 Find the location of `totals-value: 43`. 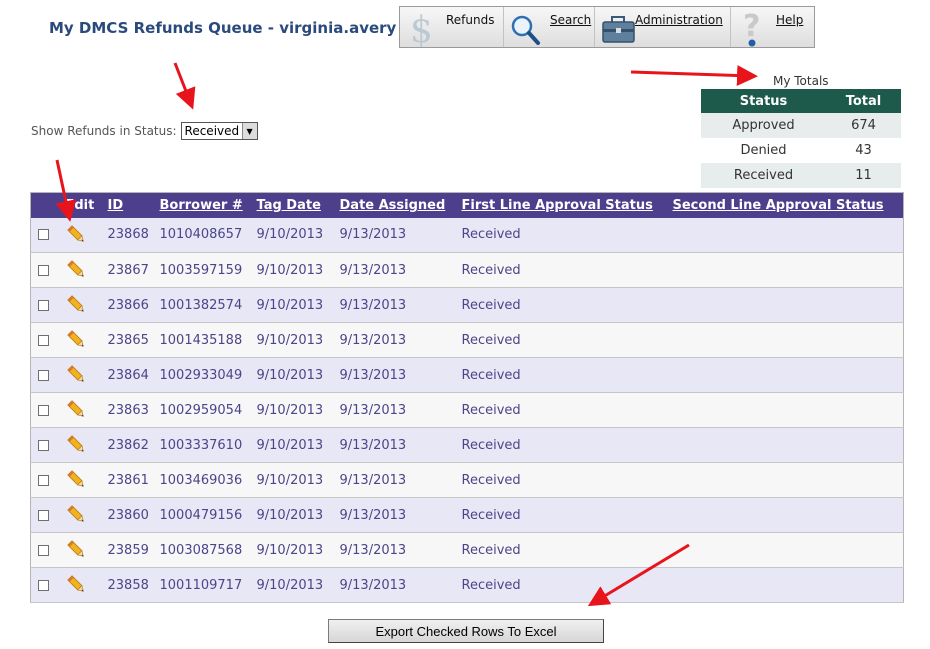

totals-value: 43 is located at coordinates (863, 150).